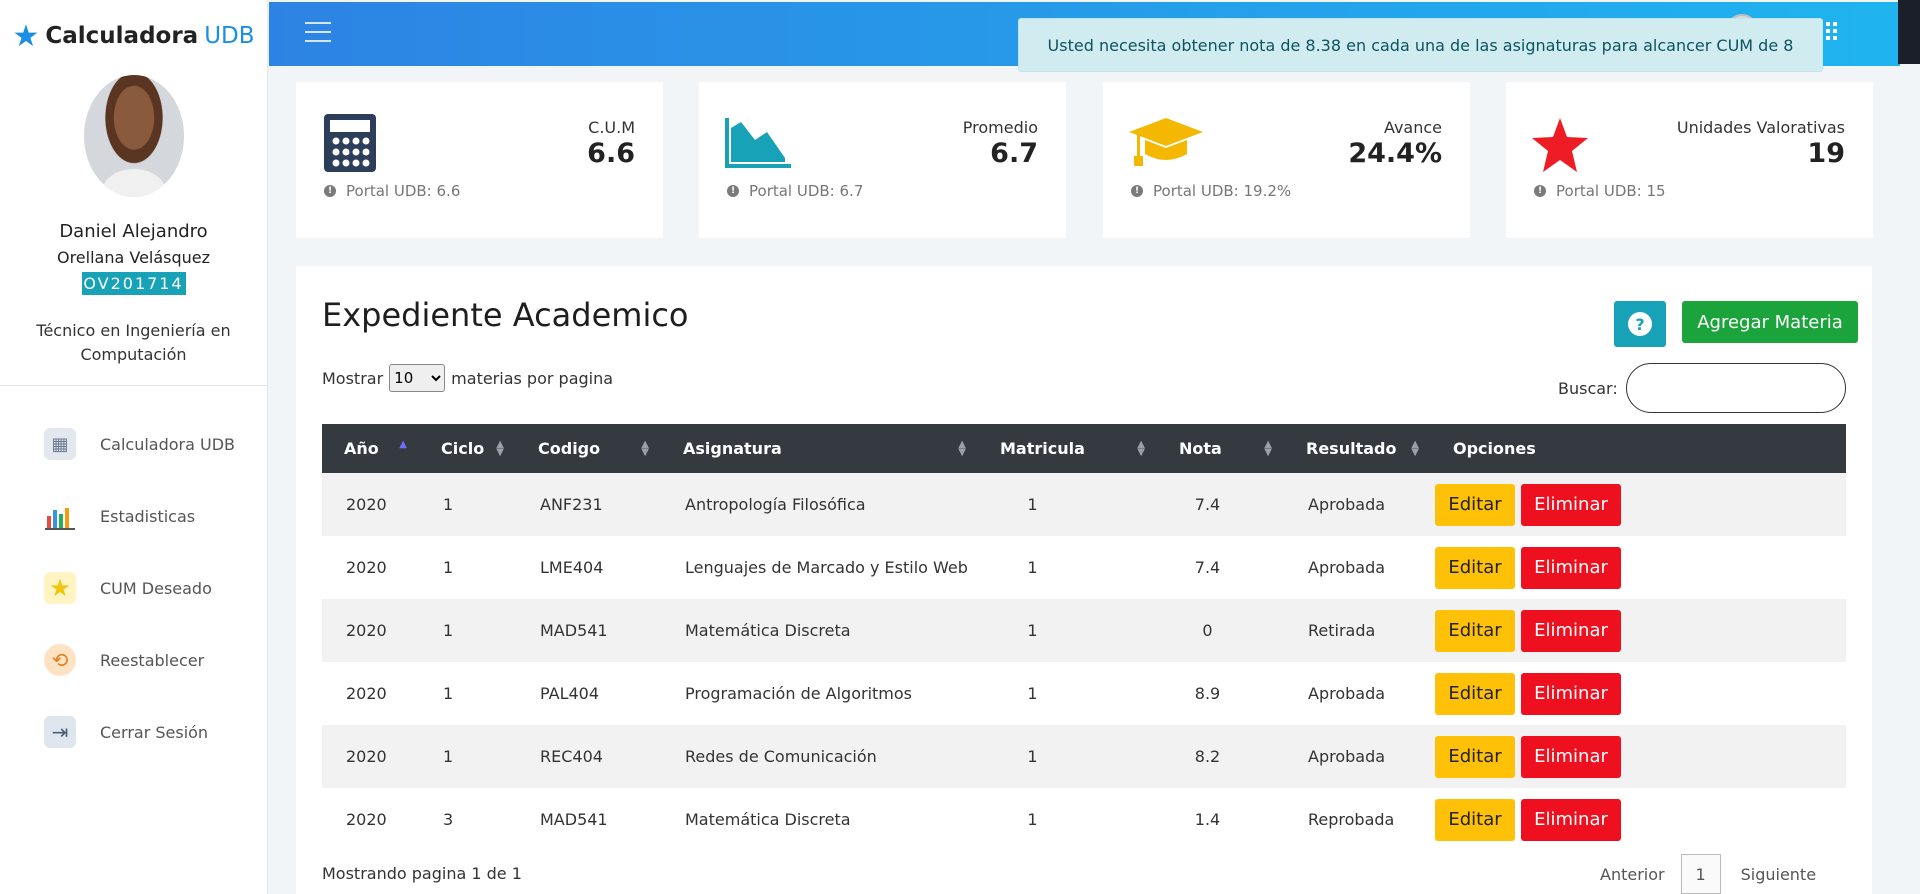  What do you see at coordinates (318, 33) in the screenshot?
I see `hamburger-menu-icon` at bounding box center [318, 33].